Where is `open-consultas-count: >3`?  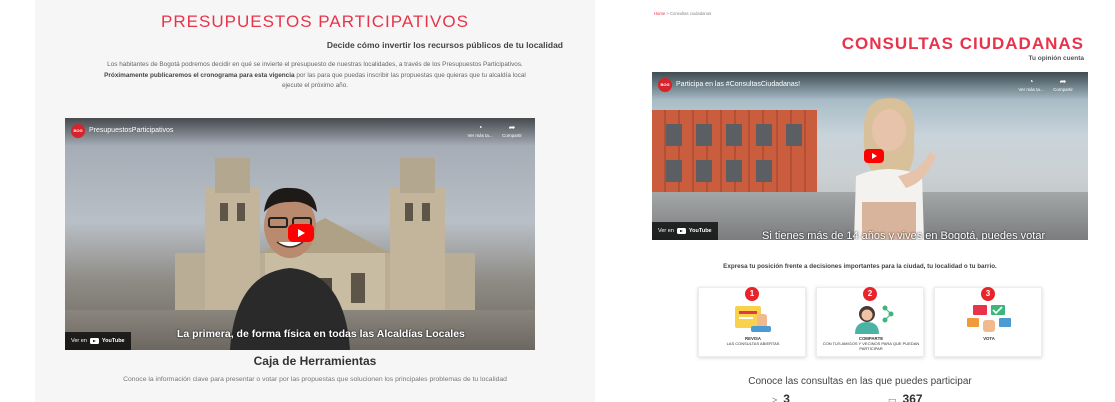
open-consultas-count: >3 is located at coordinates (781, 397).